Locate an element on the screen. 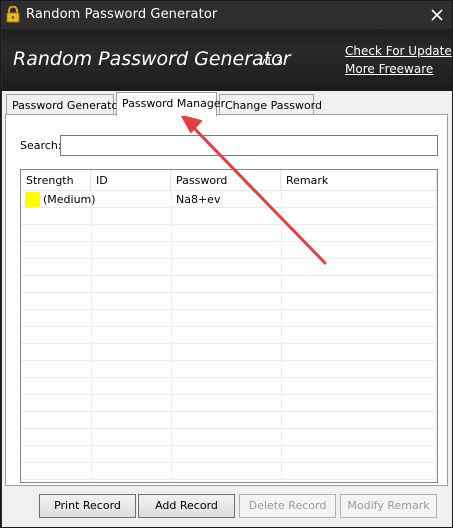 The image size is (453, 528). app-version: v1.3 is located at coordinates (271, 61).